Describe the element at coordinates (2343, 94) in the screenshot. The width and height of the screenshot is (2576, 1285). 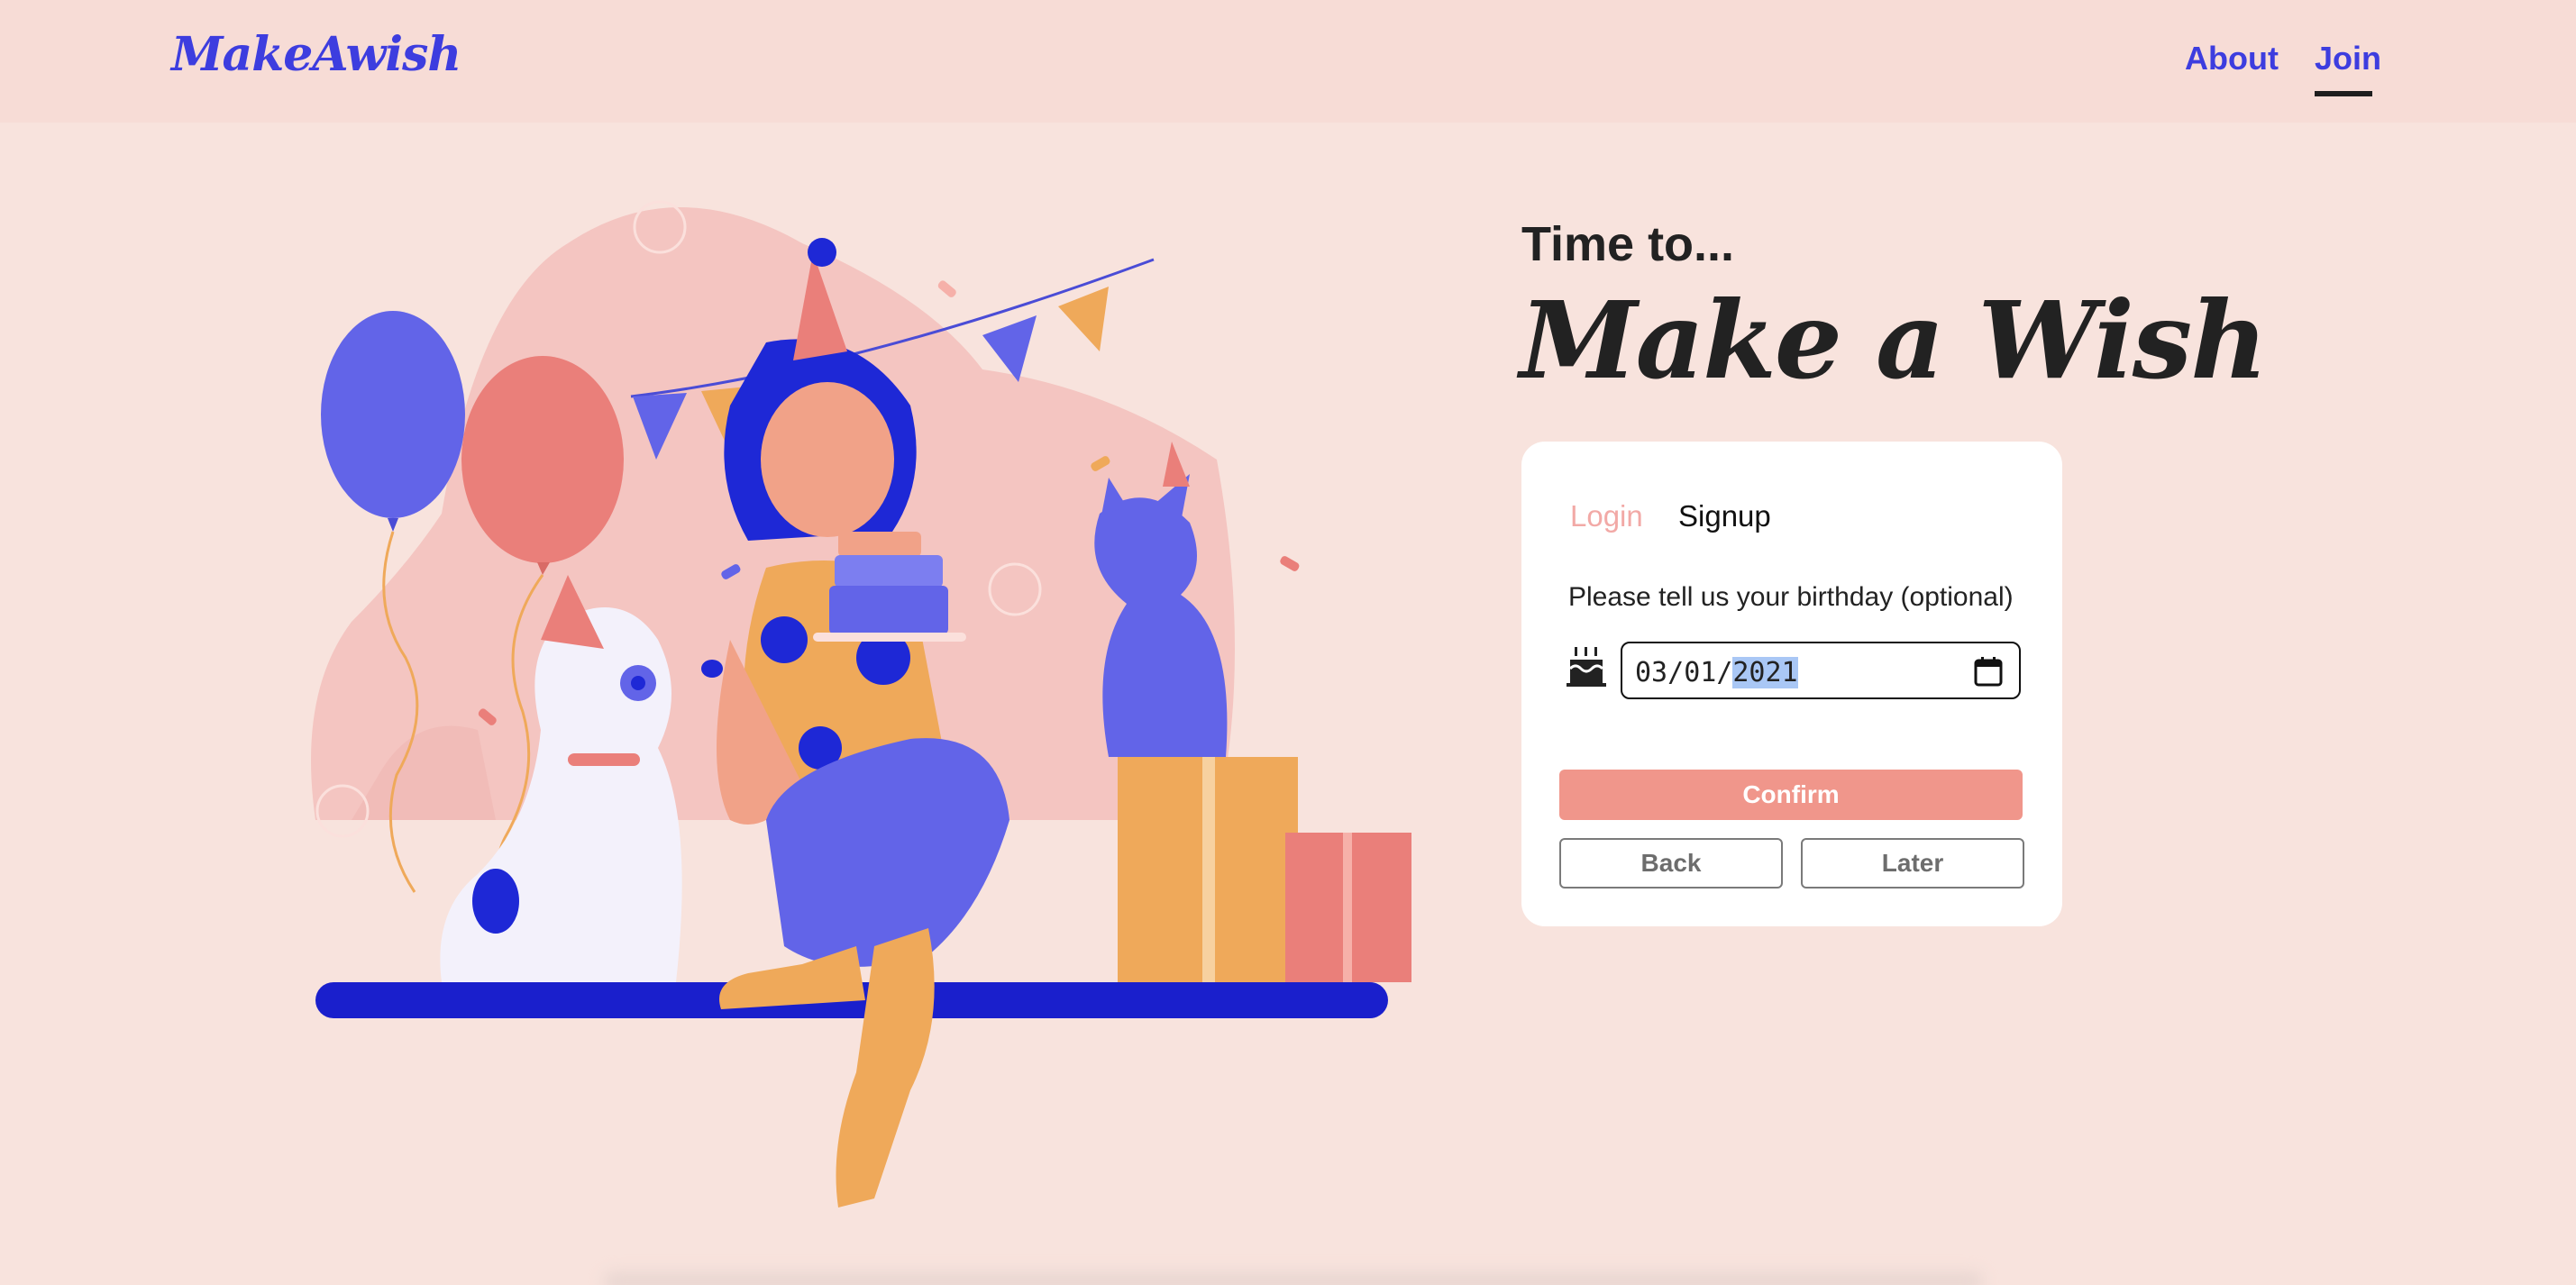
I see `active-nav-indicator` at that location.